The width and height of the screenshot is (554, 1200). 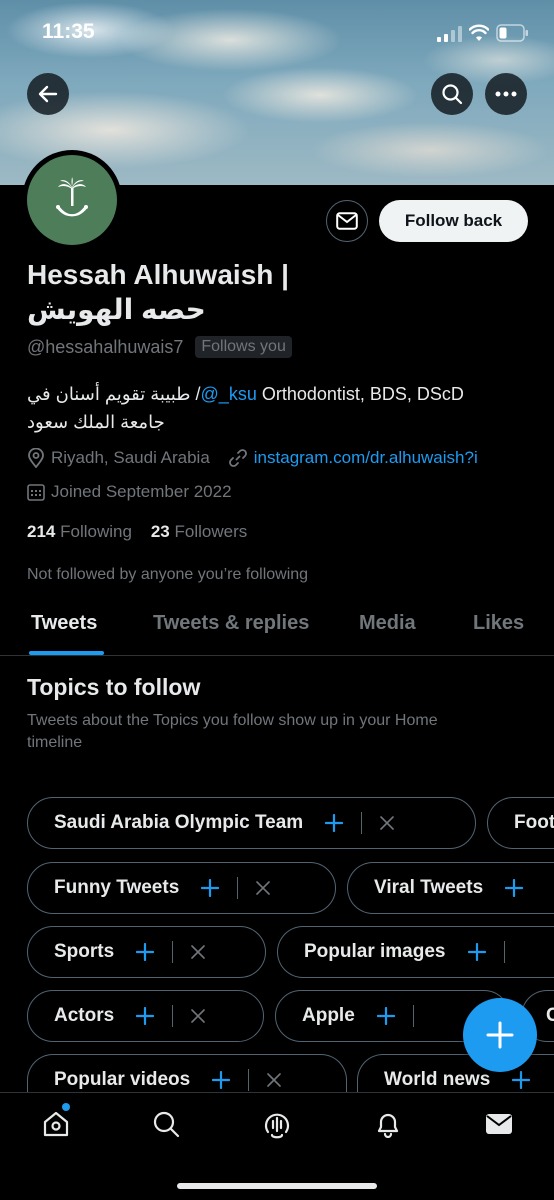 I want to click on topic-chip: Saudi Arabia Olympic Team, so click(x=251, y=823).